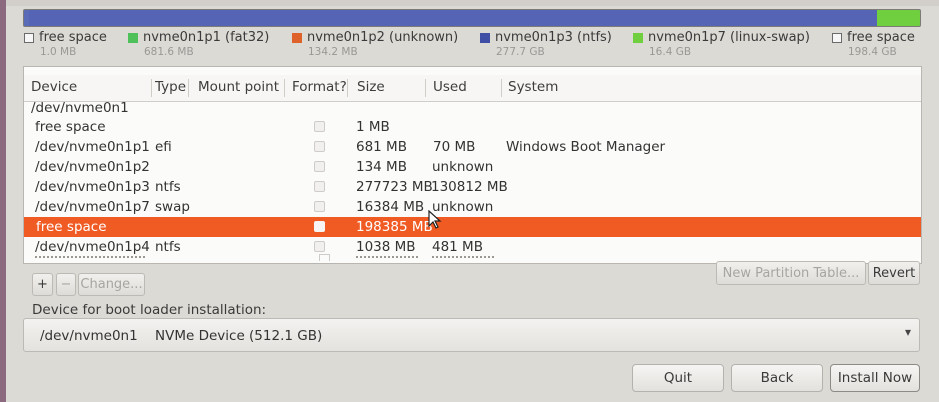 Image resolution: width=939 pixels, height=402 pixels. What do you see at coordinates (394, 187) in the screenshot?
I see `cell-size: 277723 MB` at bounding box center [394, 187].